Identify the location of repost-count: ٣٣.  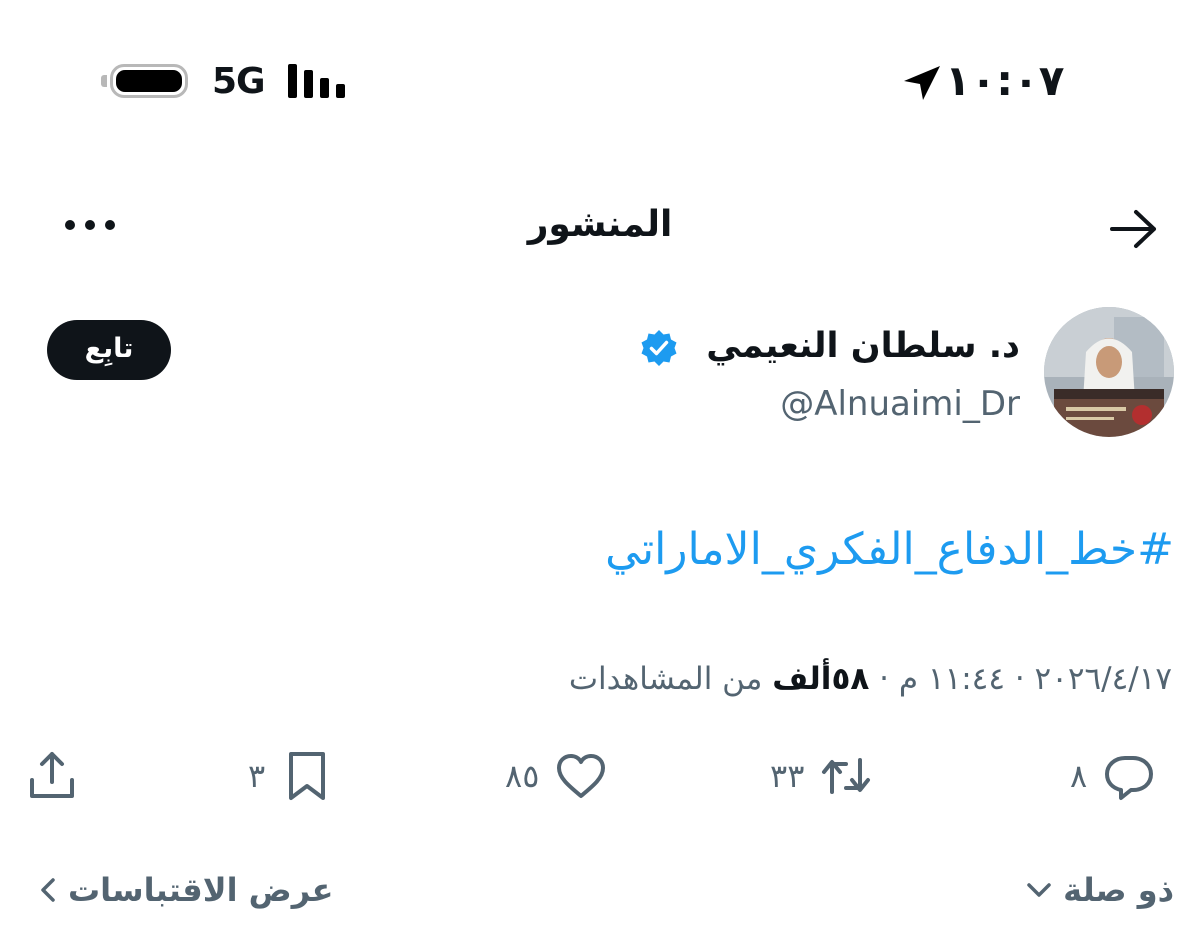
(787, 776).